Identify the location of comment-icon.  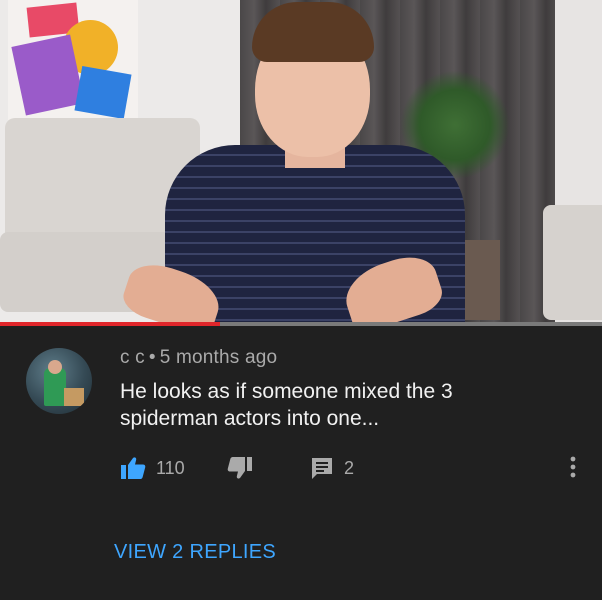
(322, 468).